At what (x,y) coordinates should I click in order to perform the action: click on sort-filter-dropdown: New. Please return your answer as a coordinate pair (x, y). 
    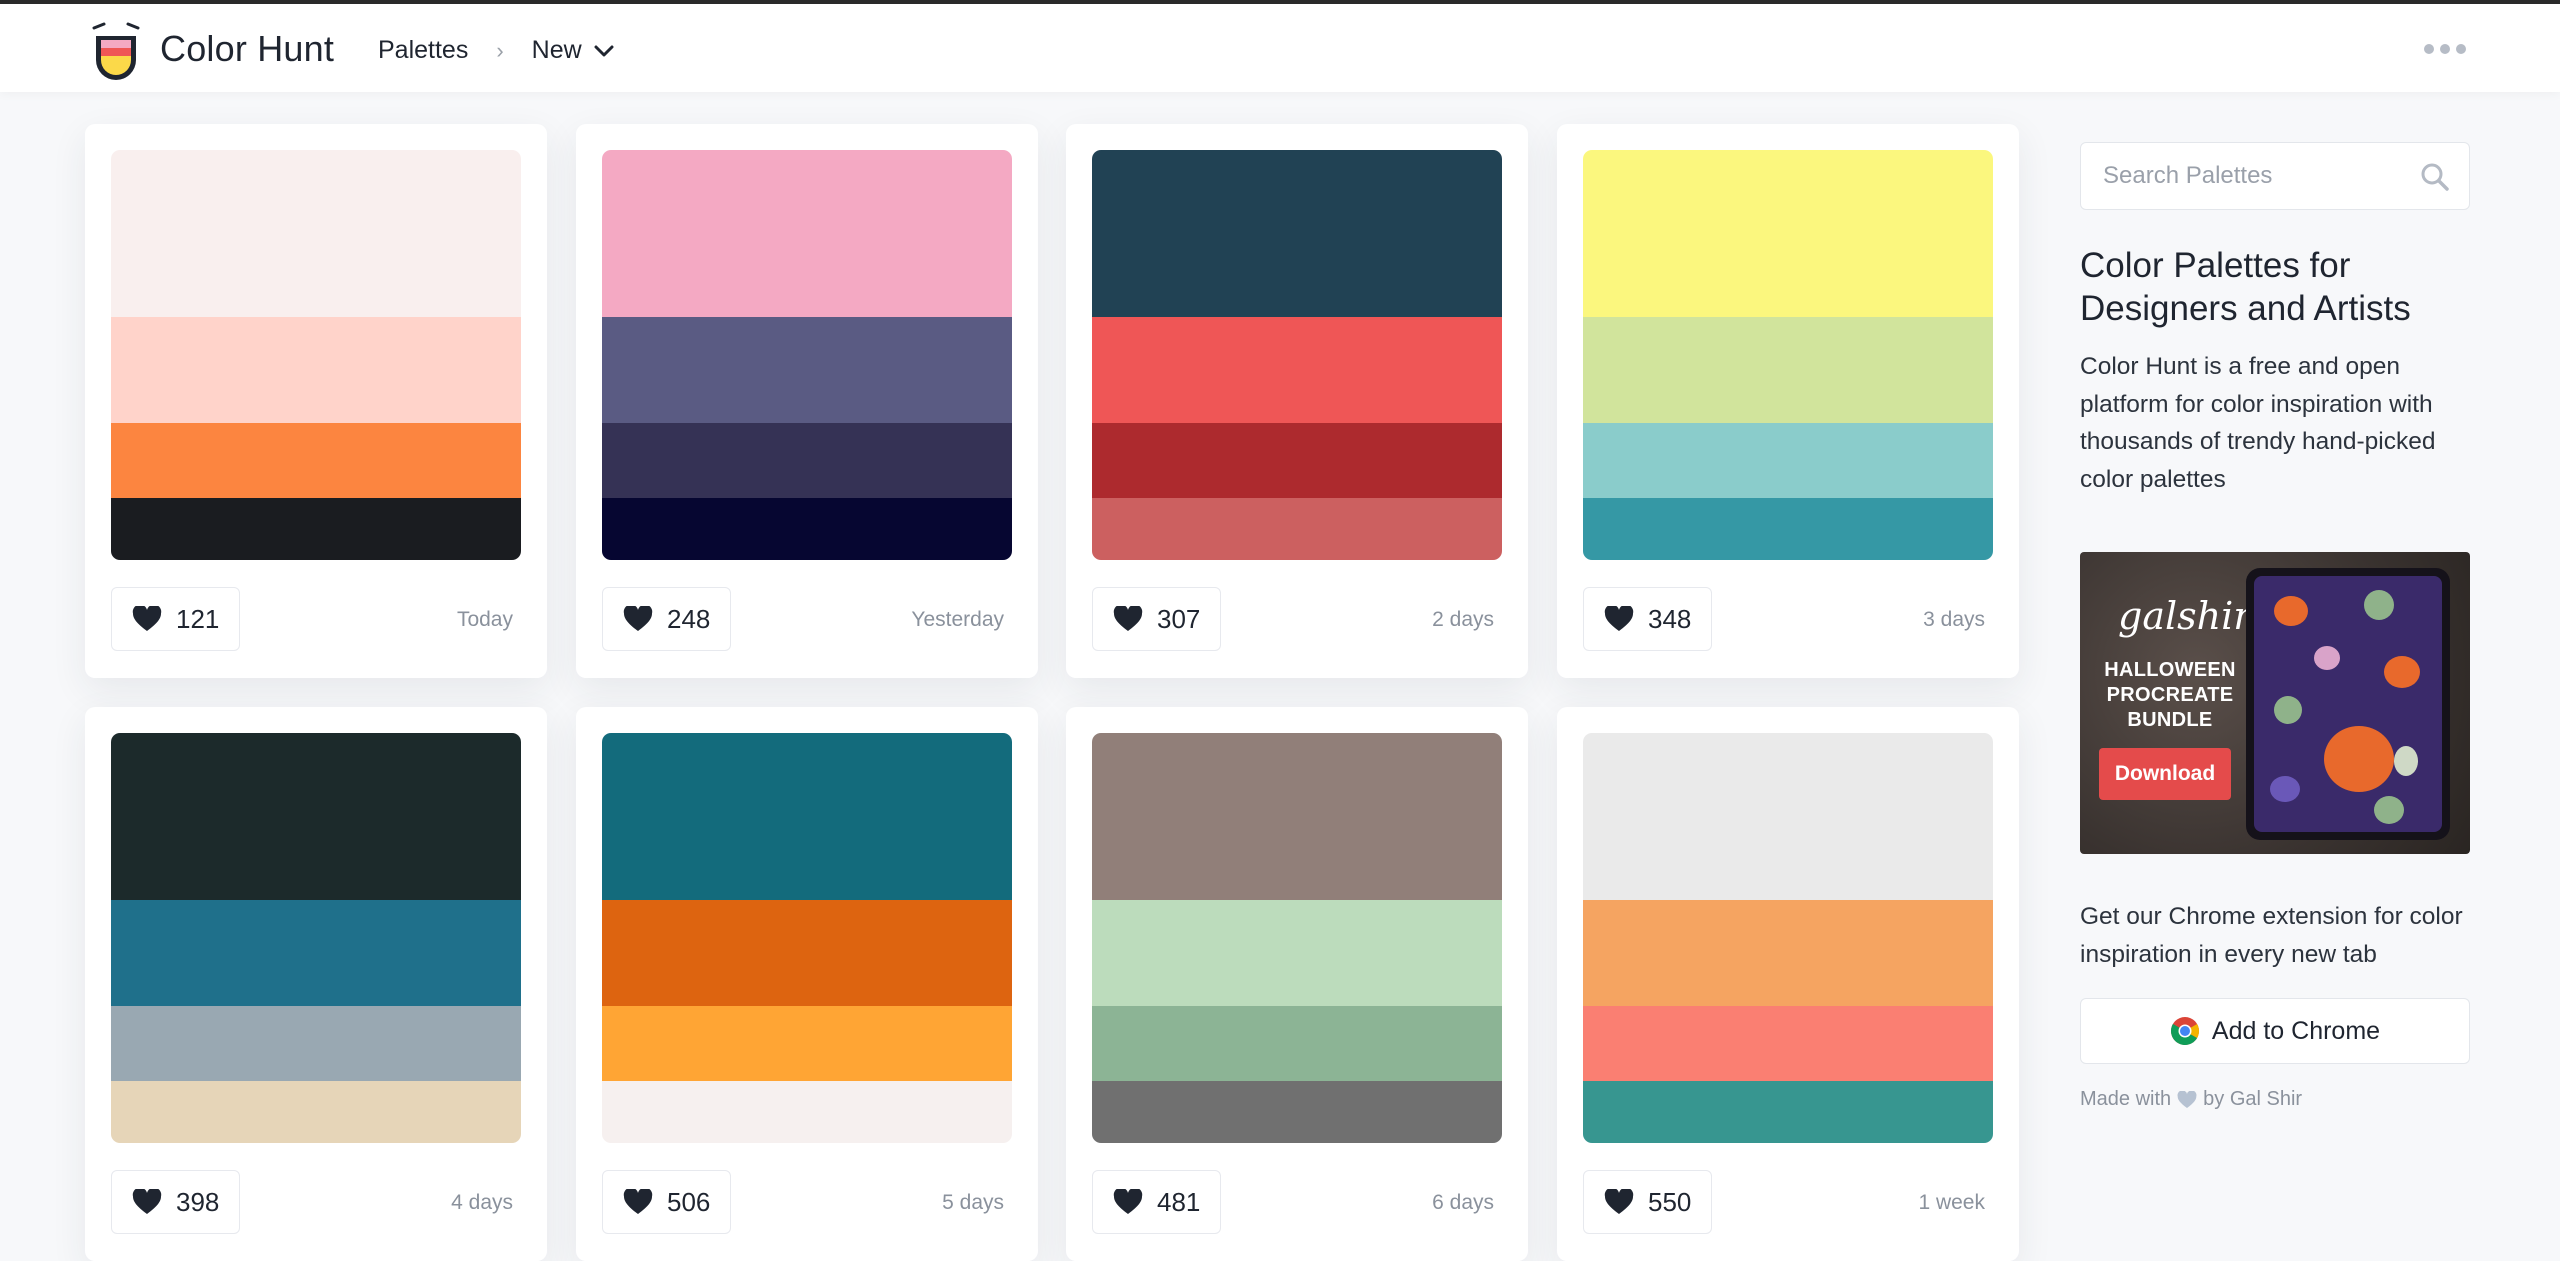
    Looking at the image, I should click on (573, 50).